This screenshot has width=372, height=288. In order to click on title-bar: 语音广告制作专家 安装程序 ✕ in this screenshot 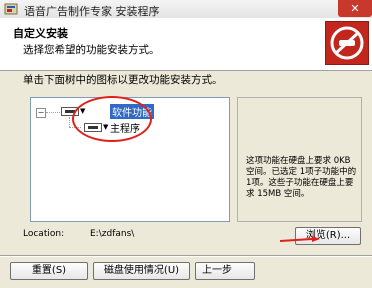, I will do `click(186, 9)`.